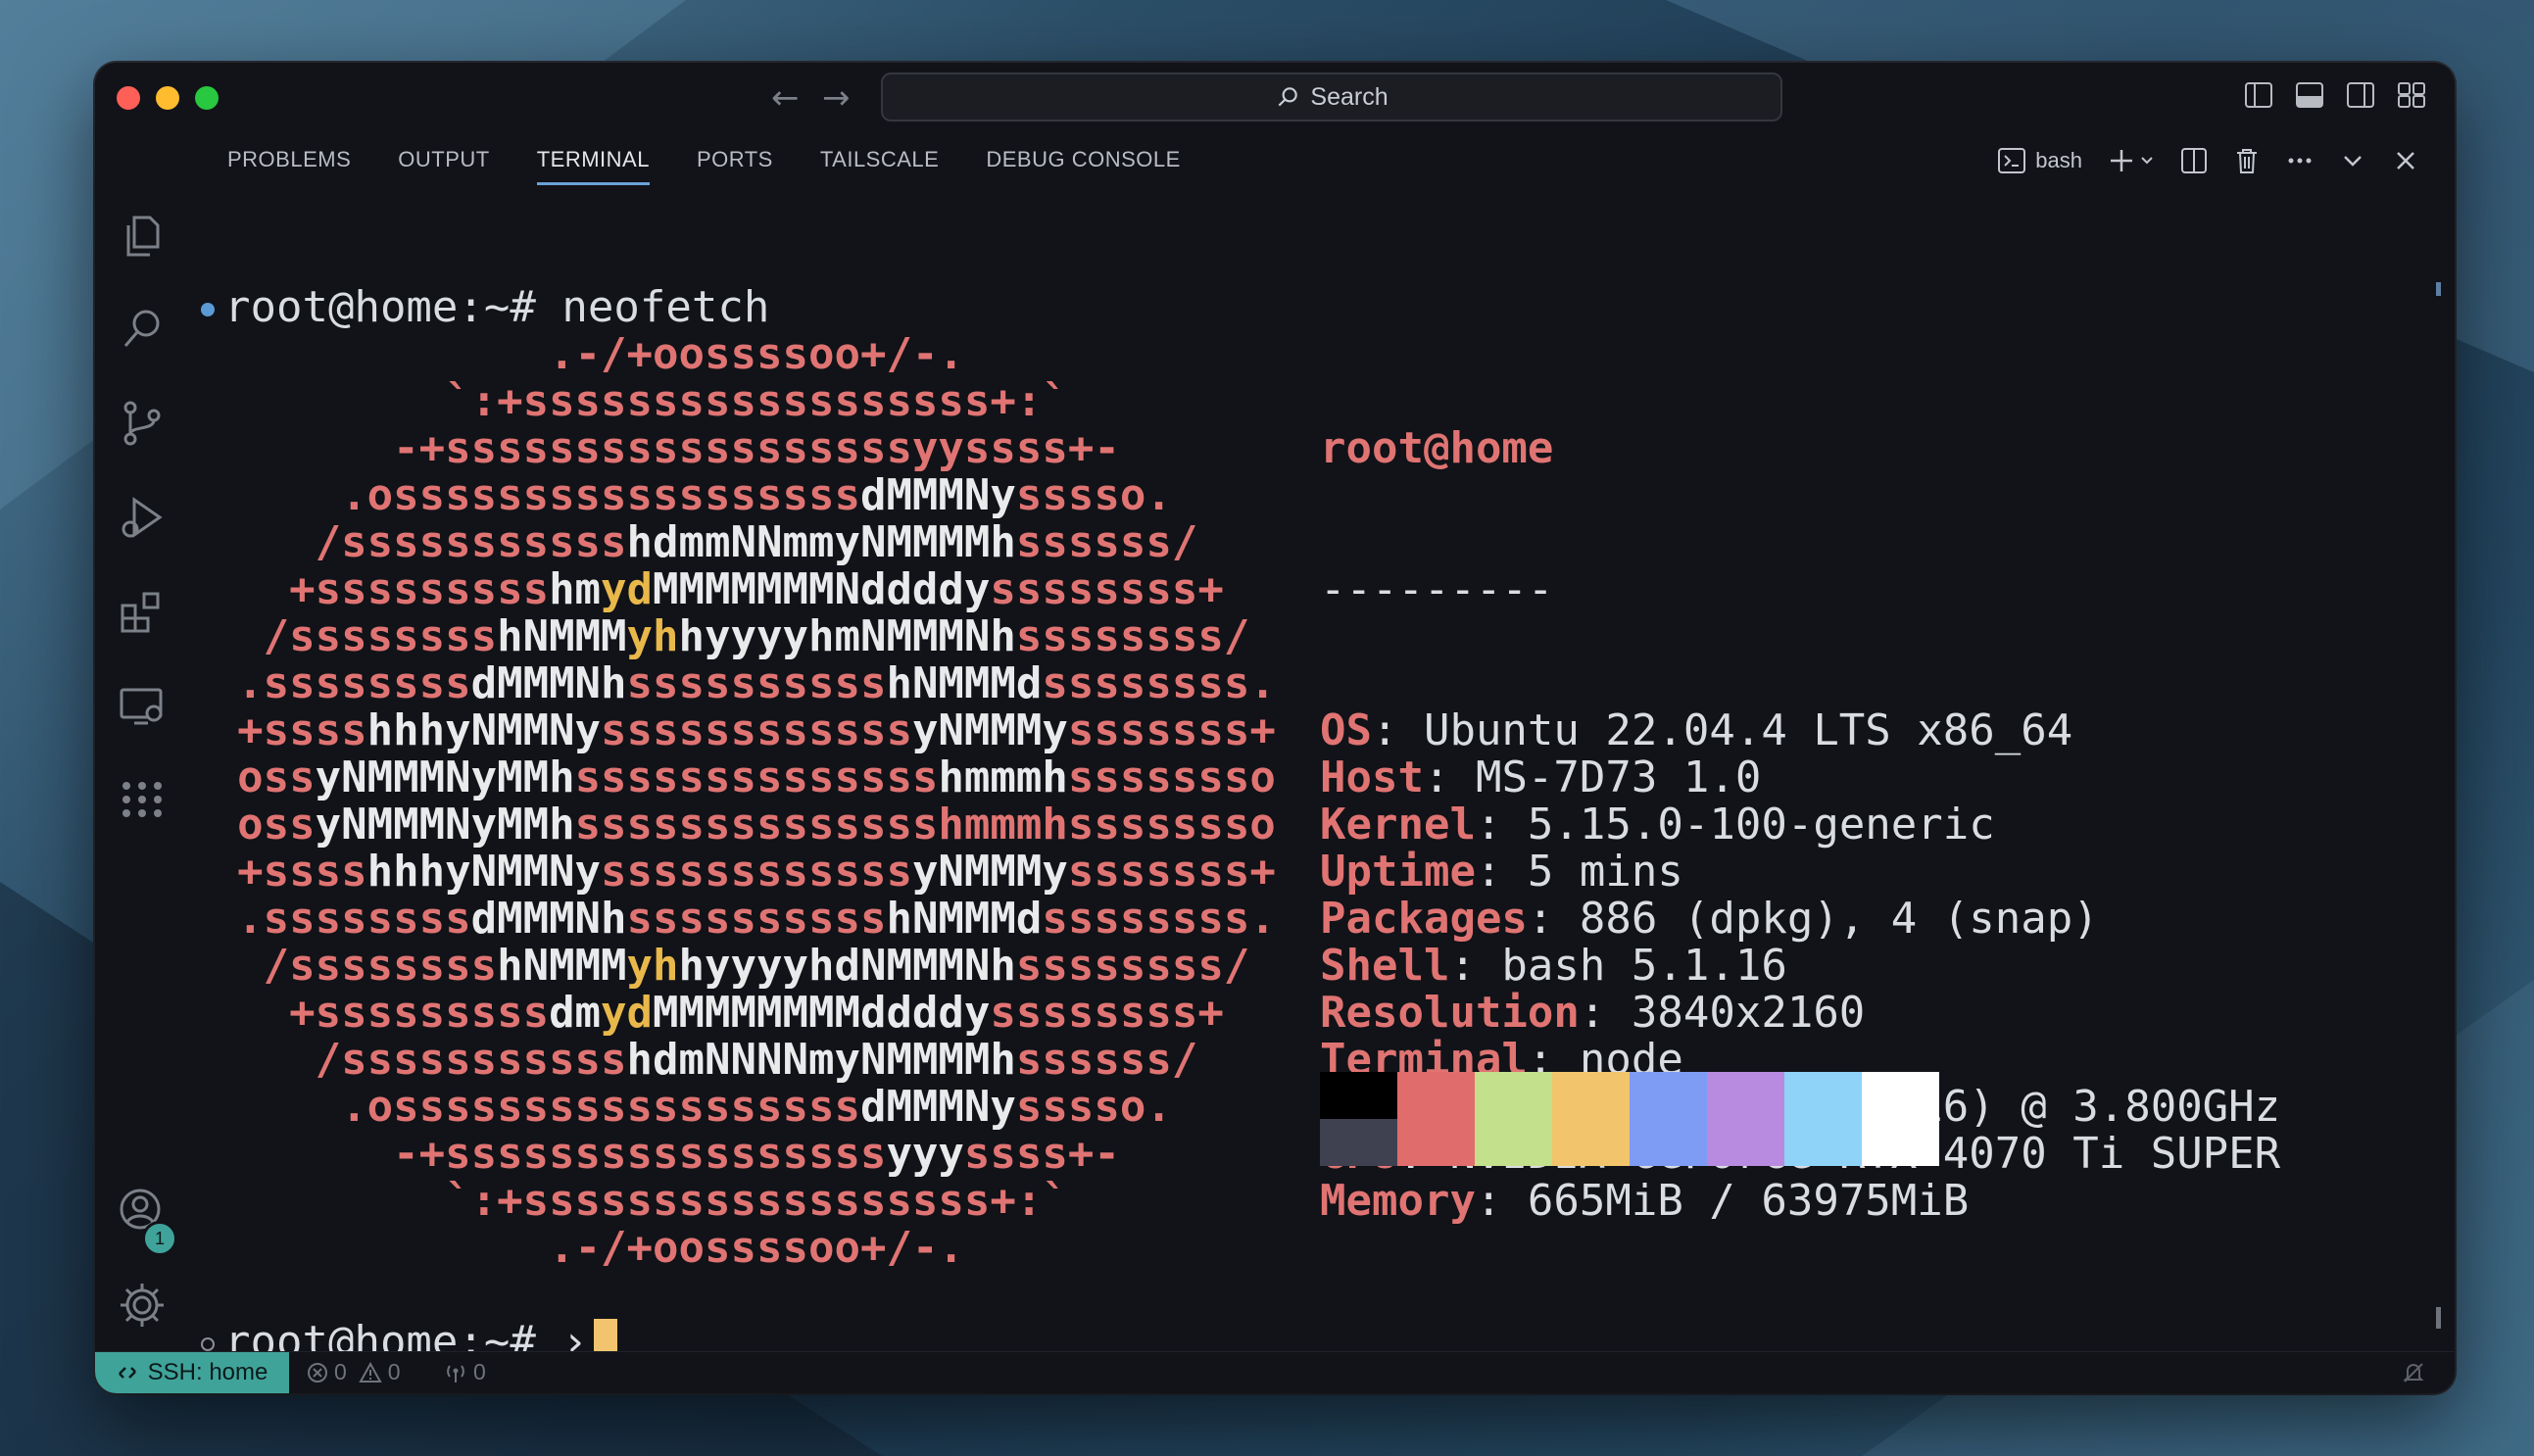 This screenshot has width=2534, height=1456. I want to click on ascii-art-segment: yyy, so click(925, 1154).